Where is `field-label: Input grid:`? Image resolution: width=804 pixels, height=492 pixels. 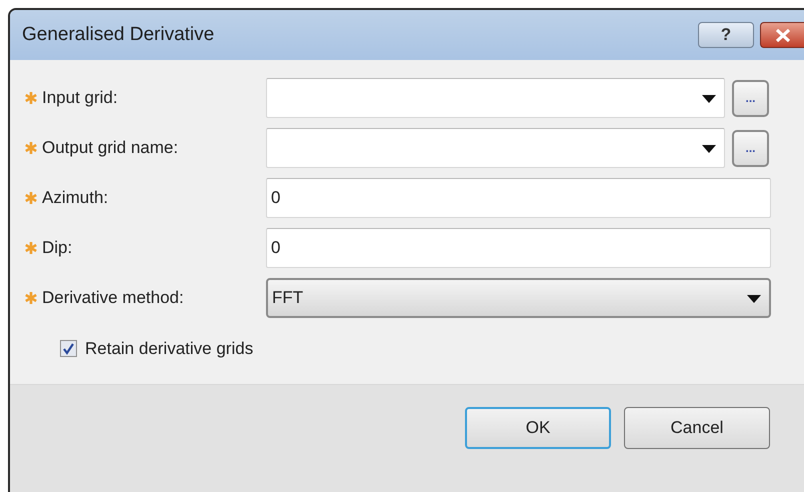
field-label: Input grid: is located at coordinates (80, 98).